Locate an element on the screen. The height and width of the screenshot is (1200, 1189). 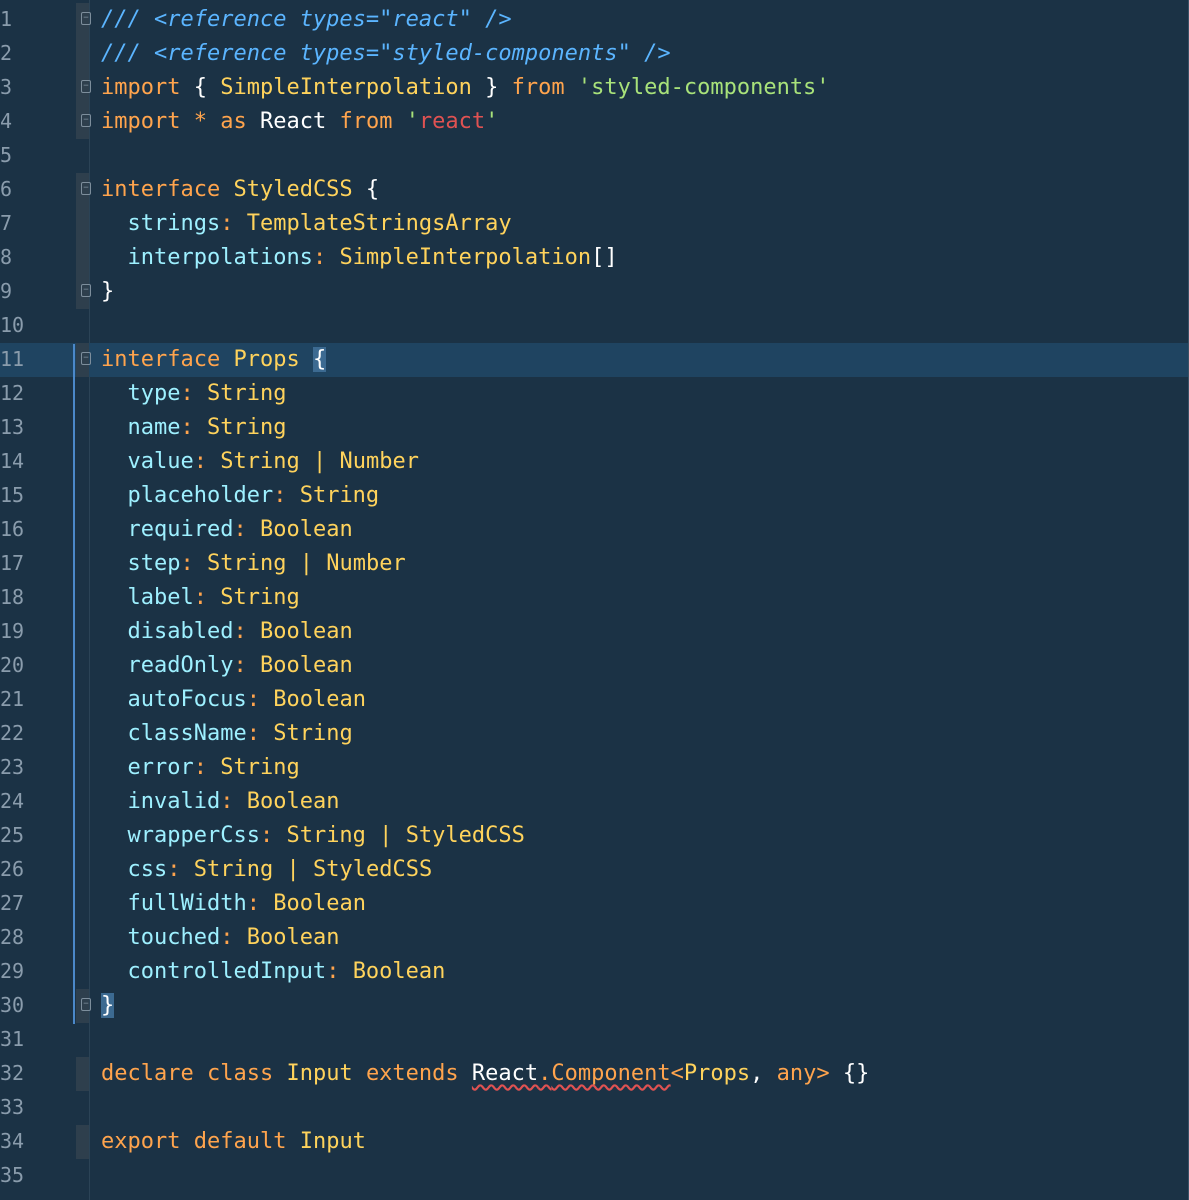
code-line: 18 label: String is located at coordinates (594, 598).